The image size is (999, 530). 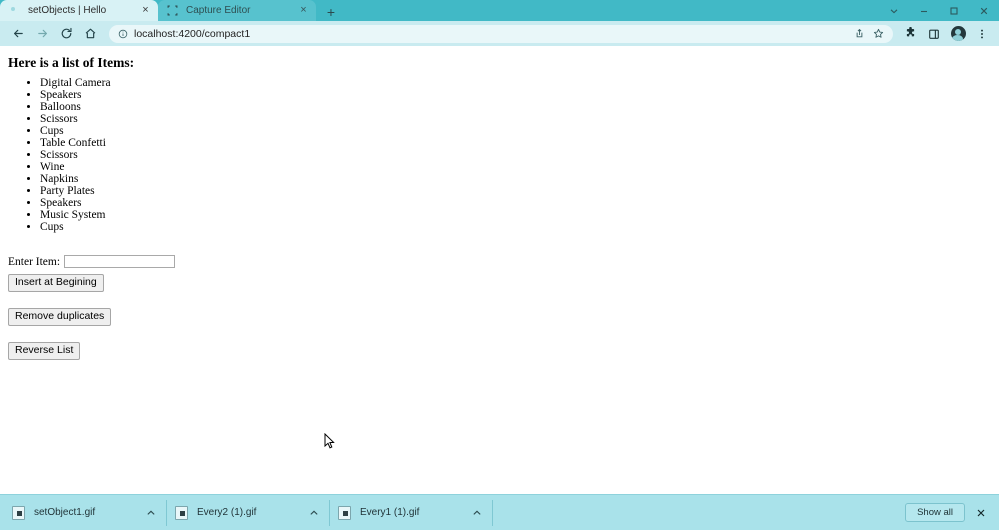 I want to click on site-info-icon, so click(x=122, y=33).